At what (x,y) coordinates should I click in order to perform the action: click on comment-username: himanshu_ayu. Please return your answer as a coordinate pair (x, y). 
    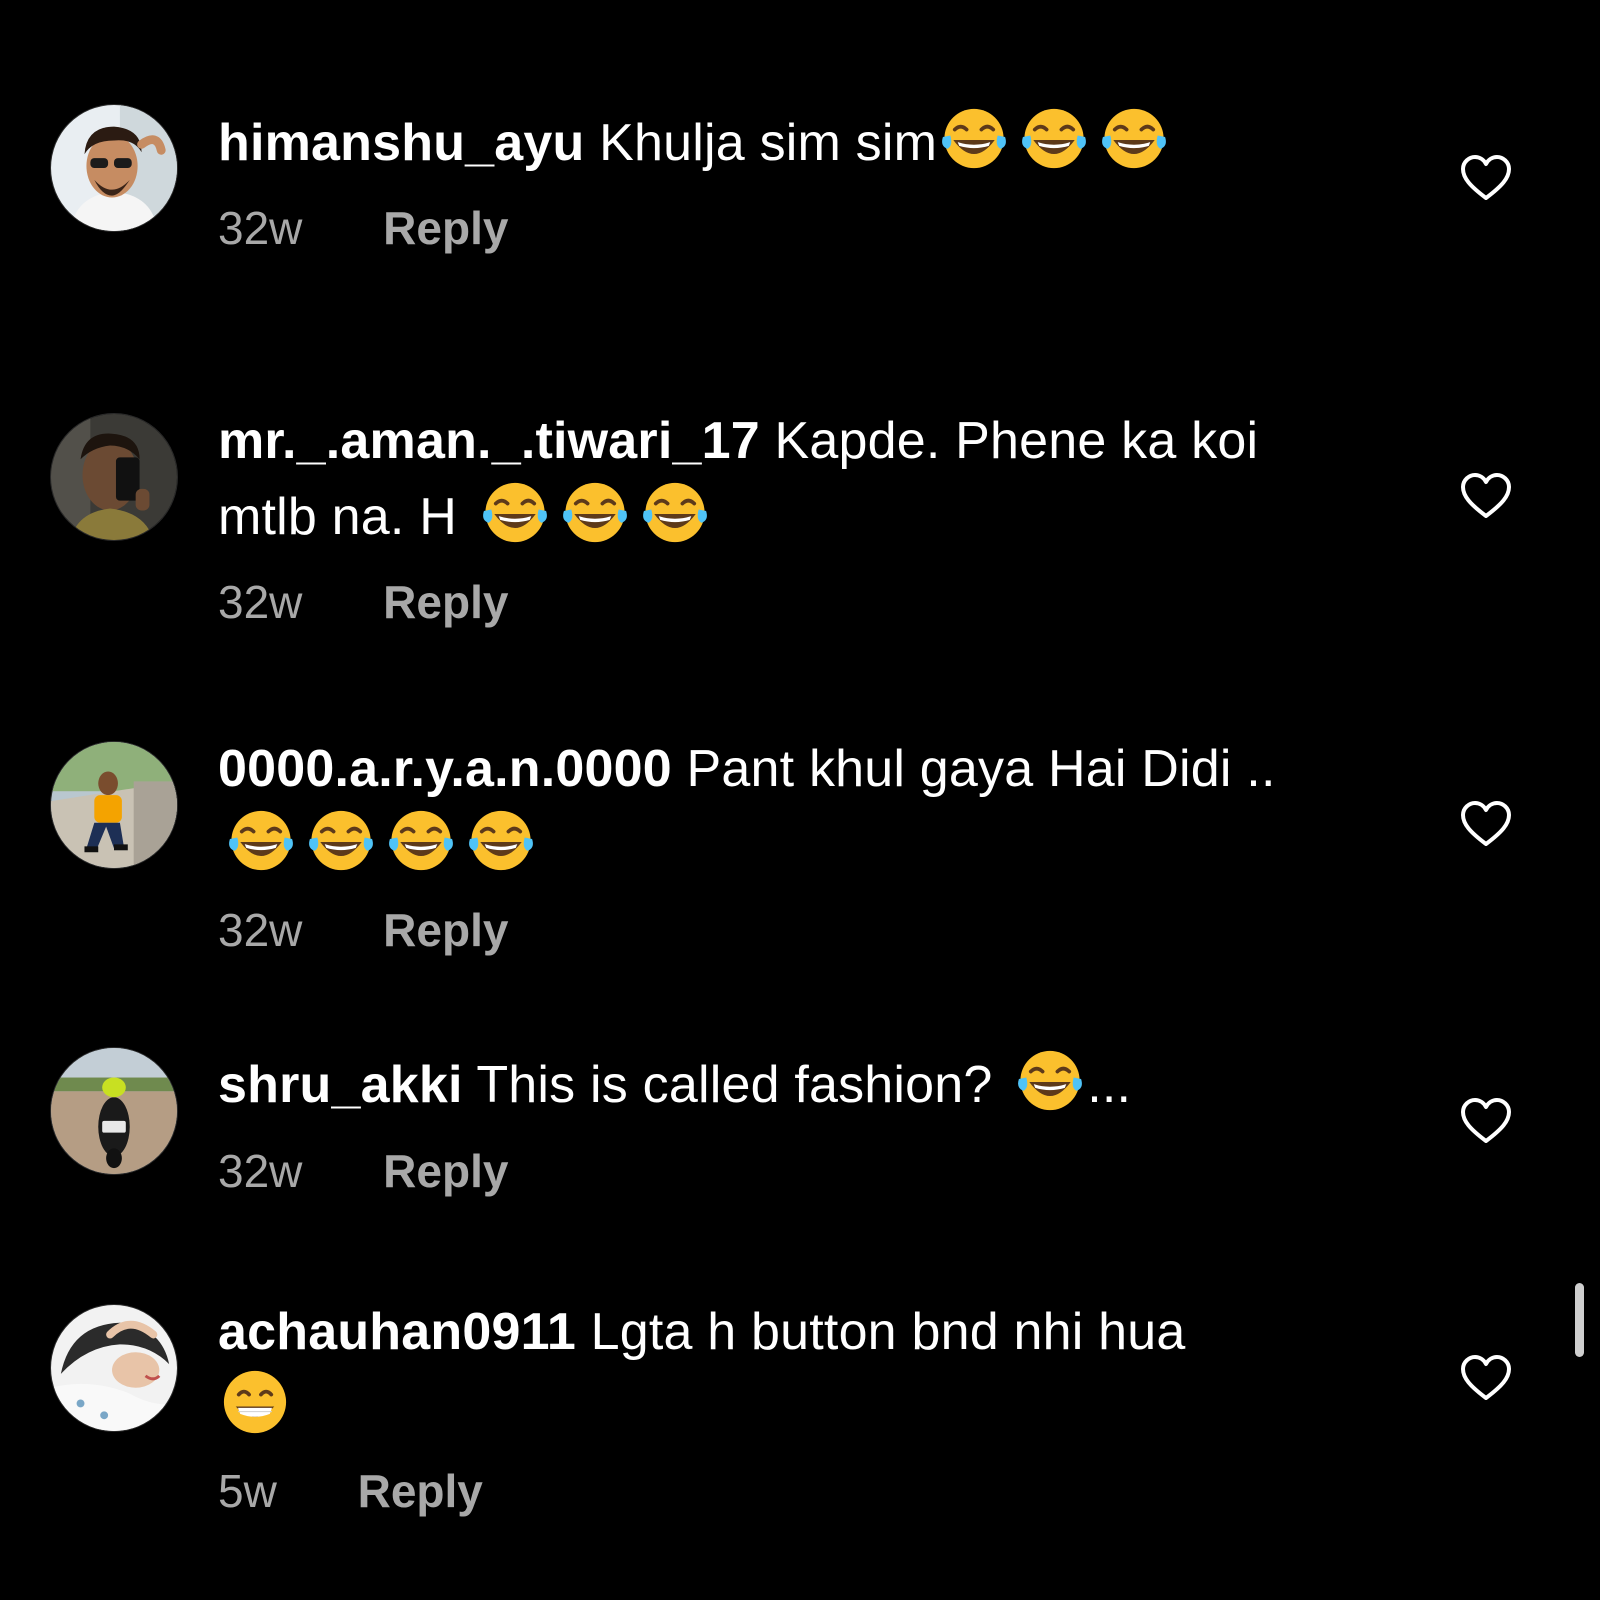
    Looking at the image, I should click on (401, 143).